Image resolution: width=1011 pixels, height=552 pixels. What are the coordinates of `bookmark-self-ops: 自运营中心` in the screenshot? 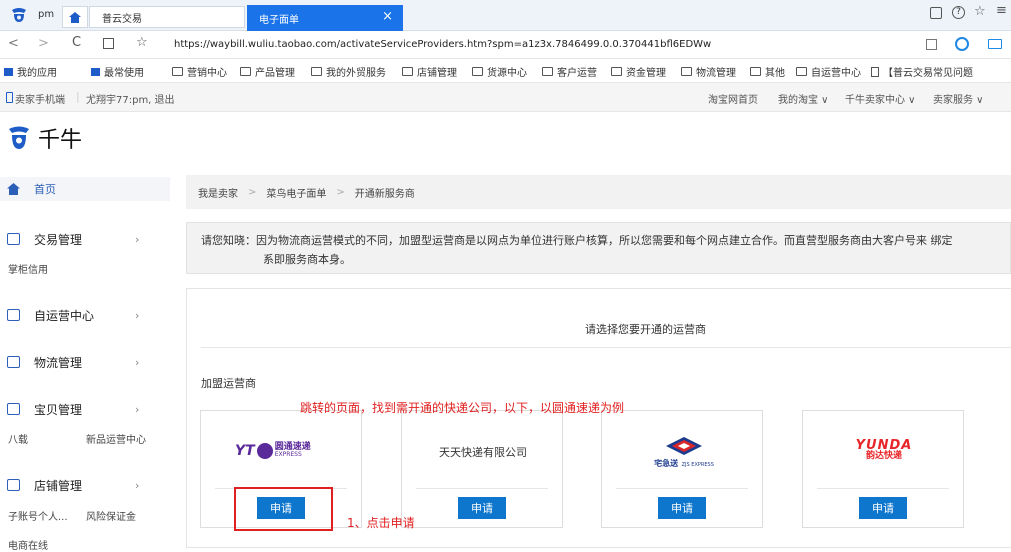 It's located at (828, 71).